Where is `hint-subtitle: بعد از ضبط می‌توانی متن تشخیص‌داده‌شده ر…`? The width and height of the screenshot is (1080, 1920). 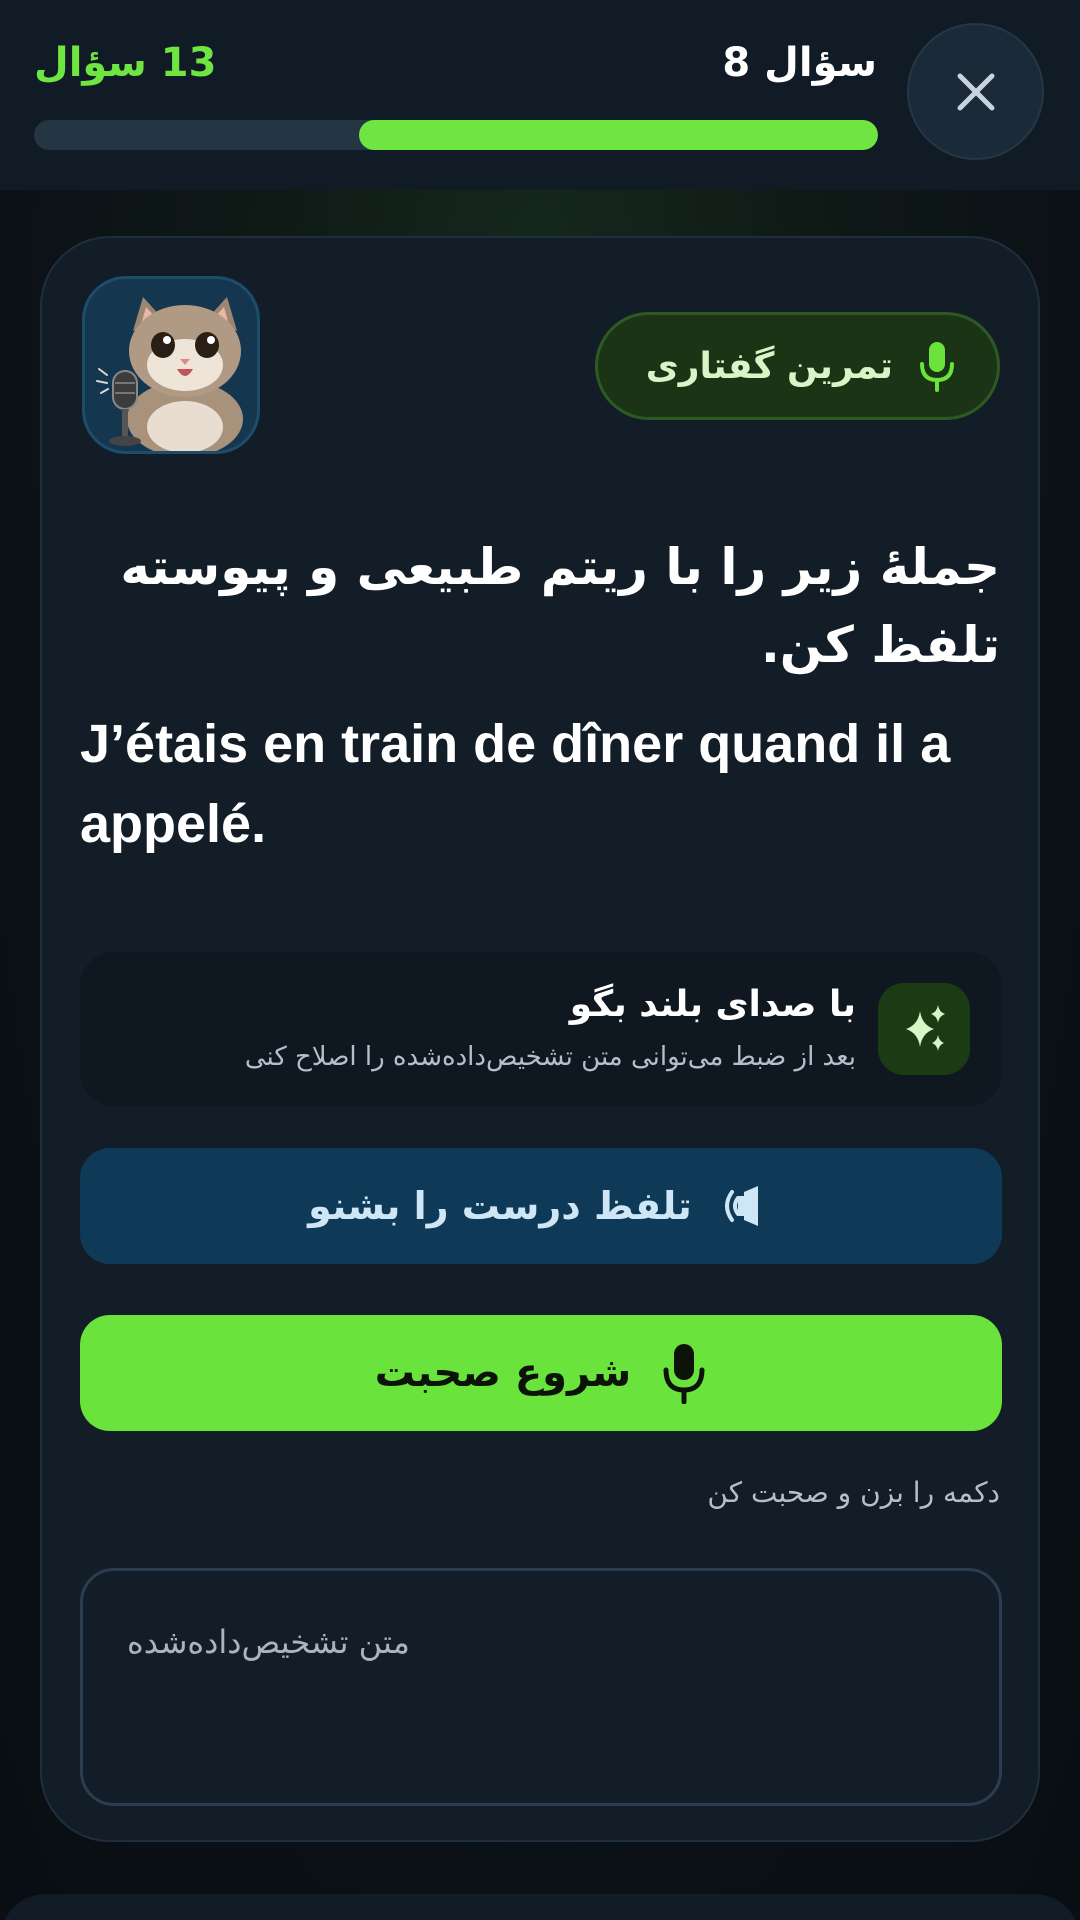 hint-subtitle: بعد از ضبط می‌توانی متن تشخیص‌داده‌شده ر… is located at coordinates (550, 1057).